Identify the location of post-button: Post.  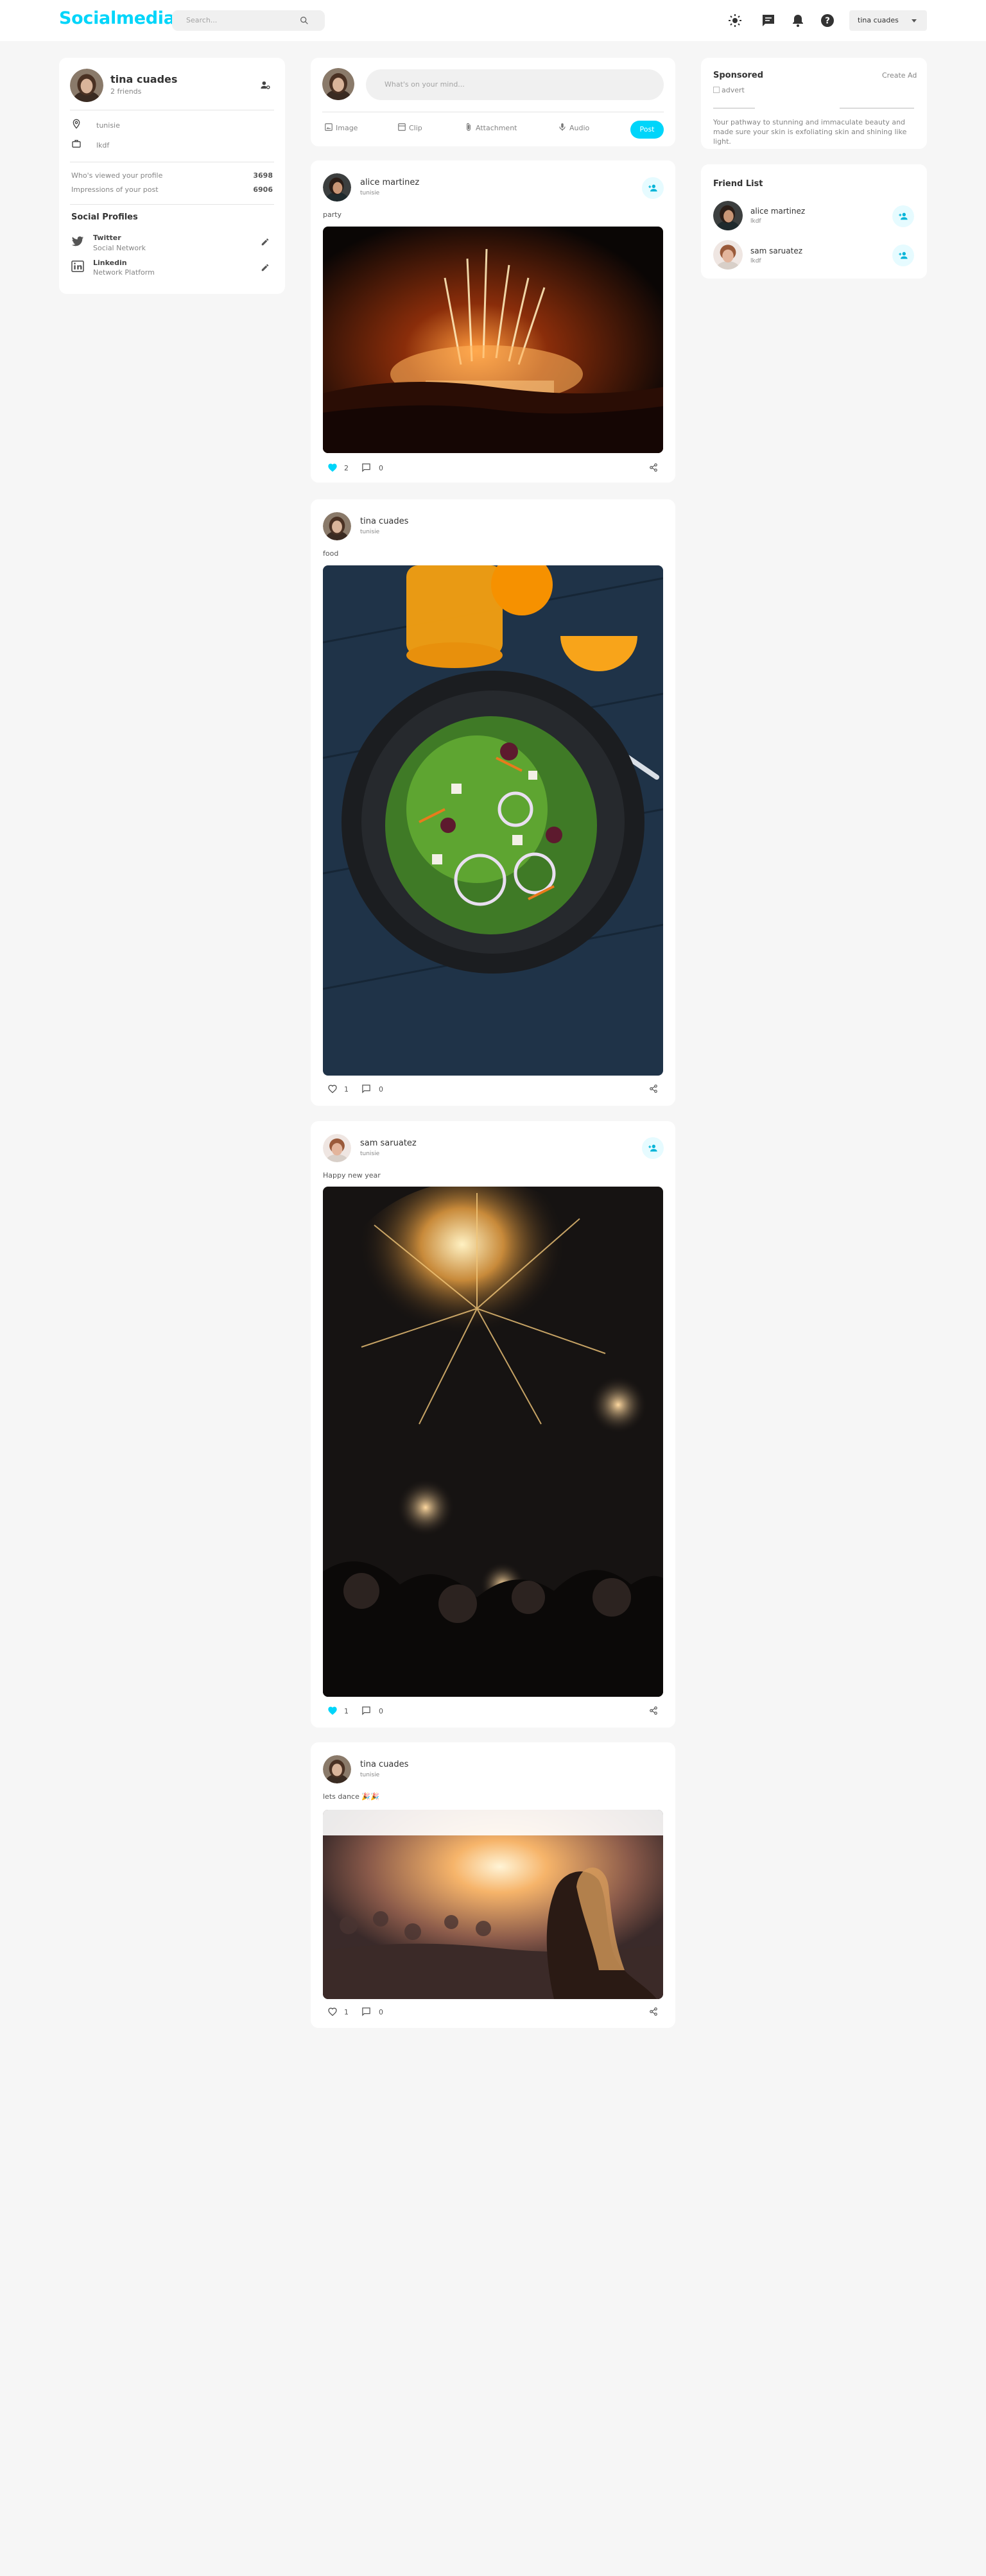
(647, 130).